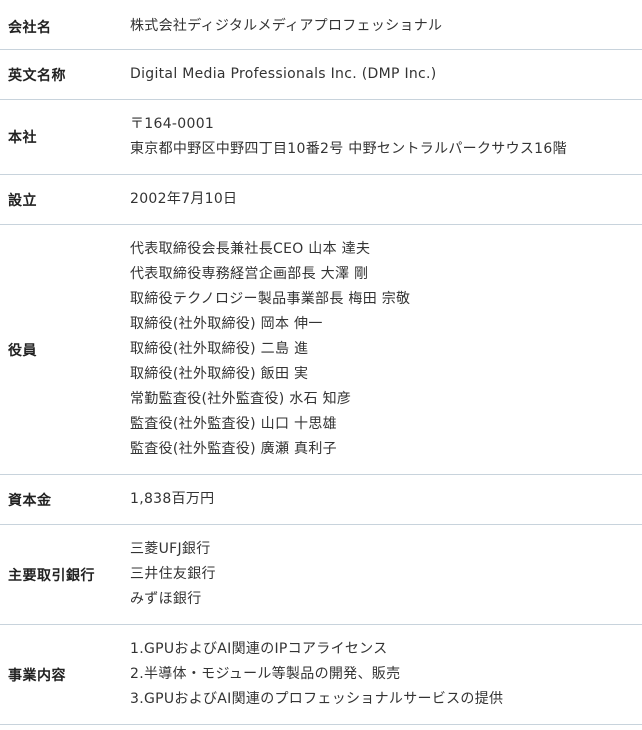  What do you see at coordinates (386, 199) in the screenshot?
I see `row-value: 2002年7月10日` at bounding box center [386, 199].